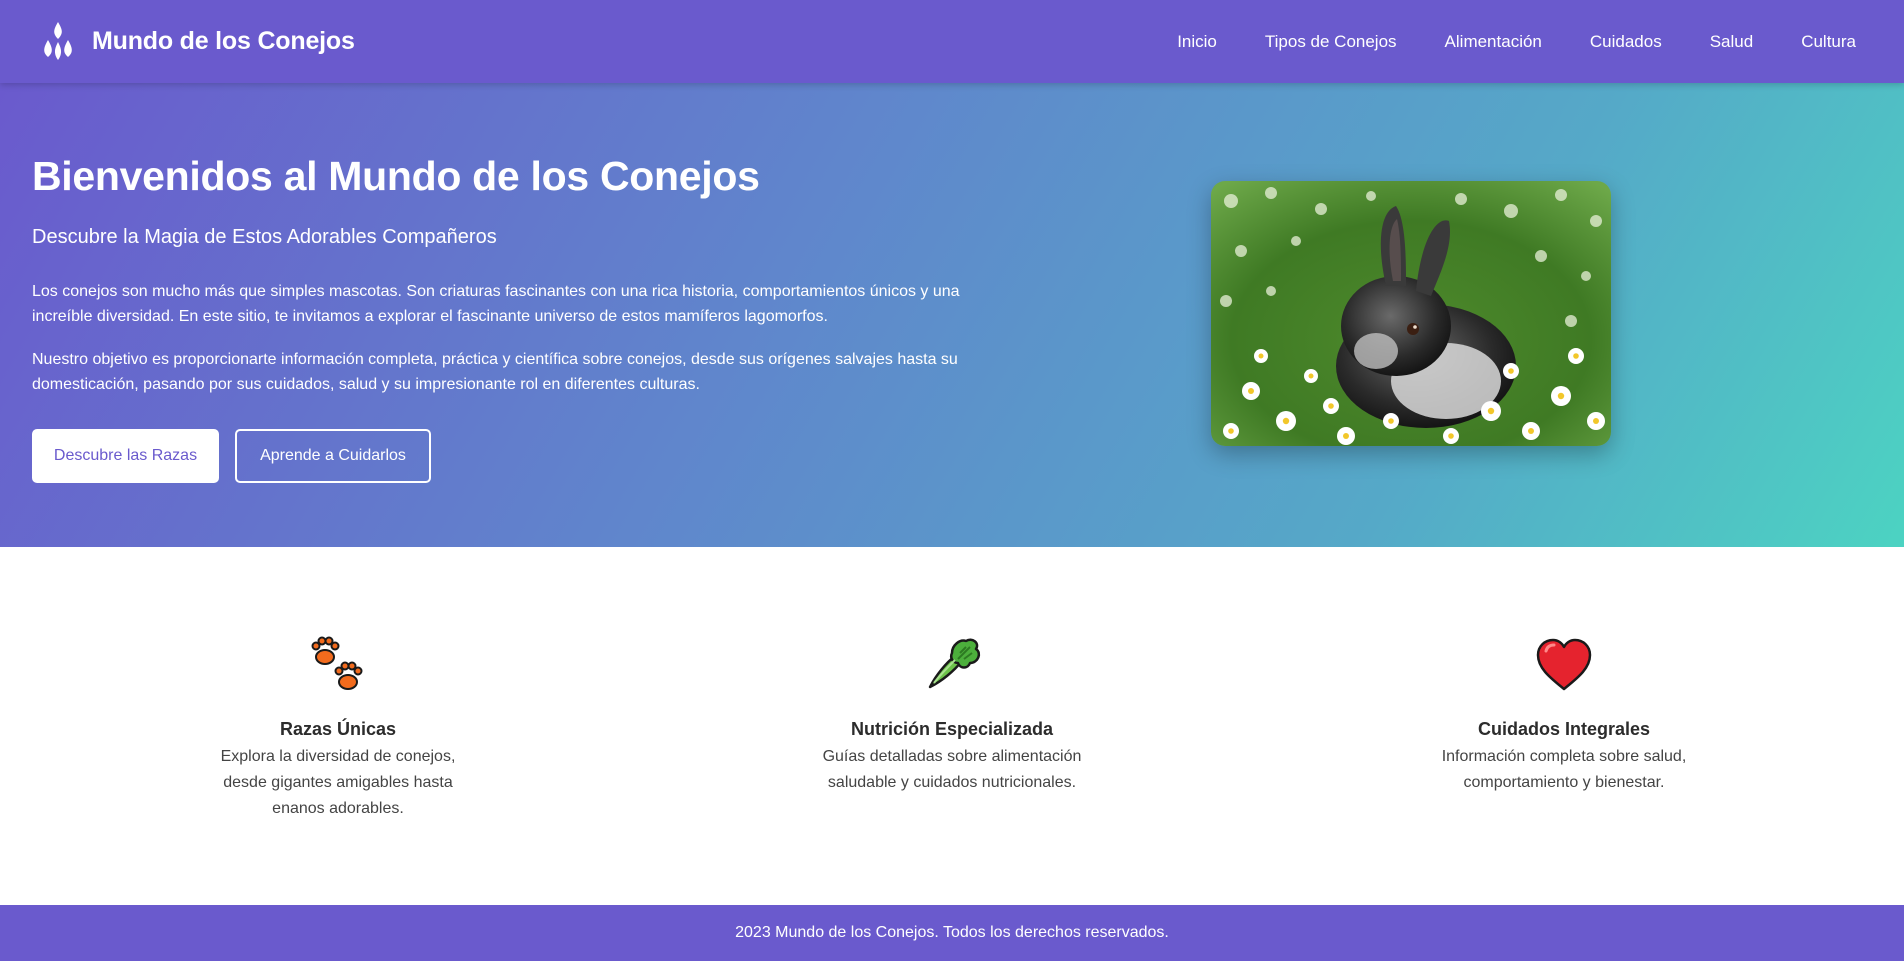 The height and width of the screenshot is (961, 1904). What do you see at coordinates (333, 456) in the screenshot?
I see `learn-care-button: Aprende a Cuidarlos` at bounding box center [333, 456].